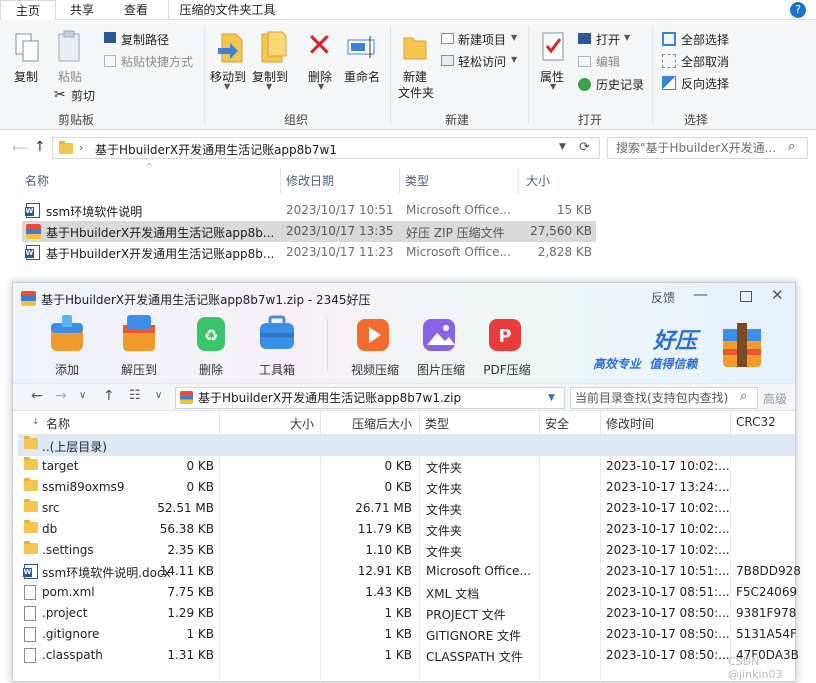 The image size is (816, 683). I want to click on easy-access-button: 轻松访问, so click(482, 61).